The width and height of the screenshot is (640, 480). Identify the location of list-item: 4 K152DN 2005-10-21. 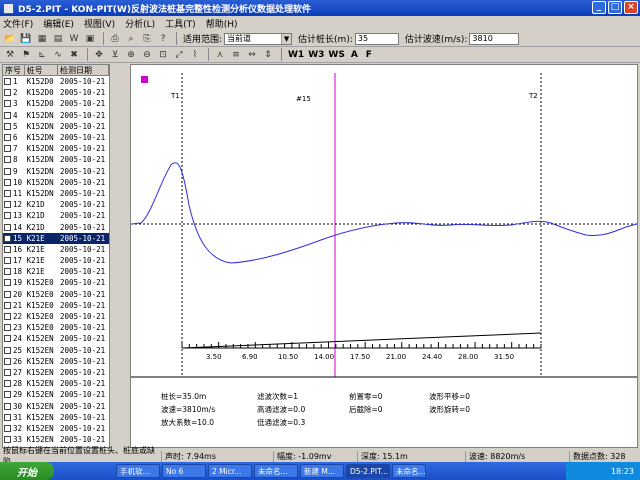
(56, 115).